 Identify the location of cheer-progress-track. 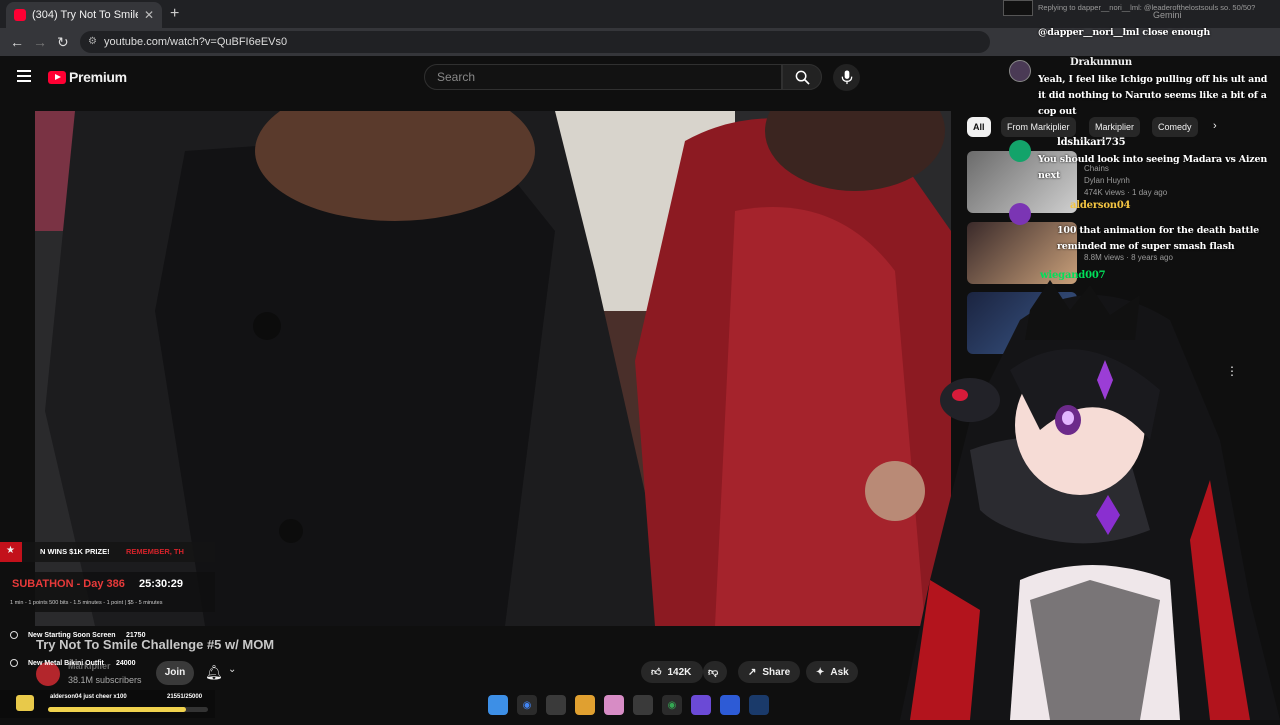
(128, 709).